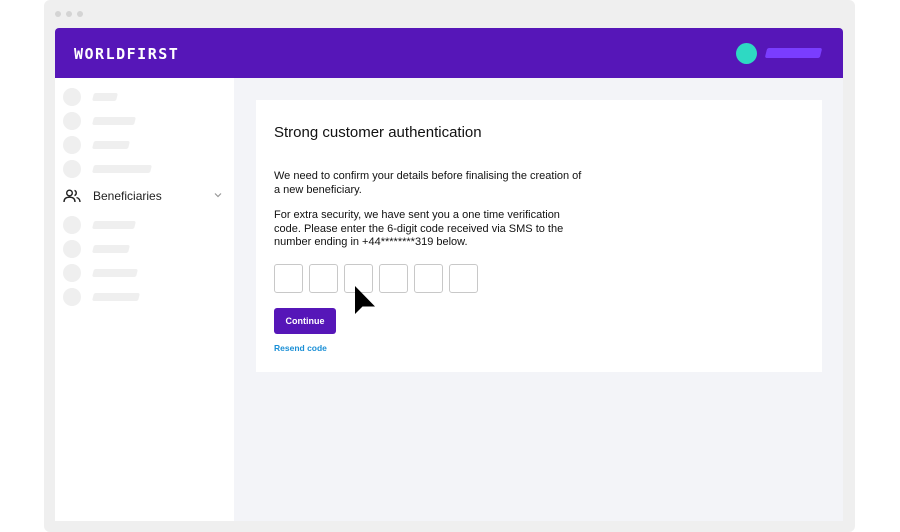 The width and height of the screenshot is (900, 532). I want to click on continue-button: Continue, so click(305, 321).